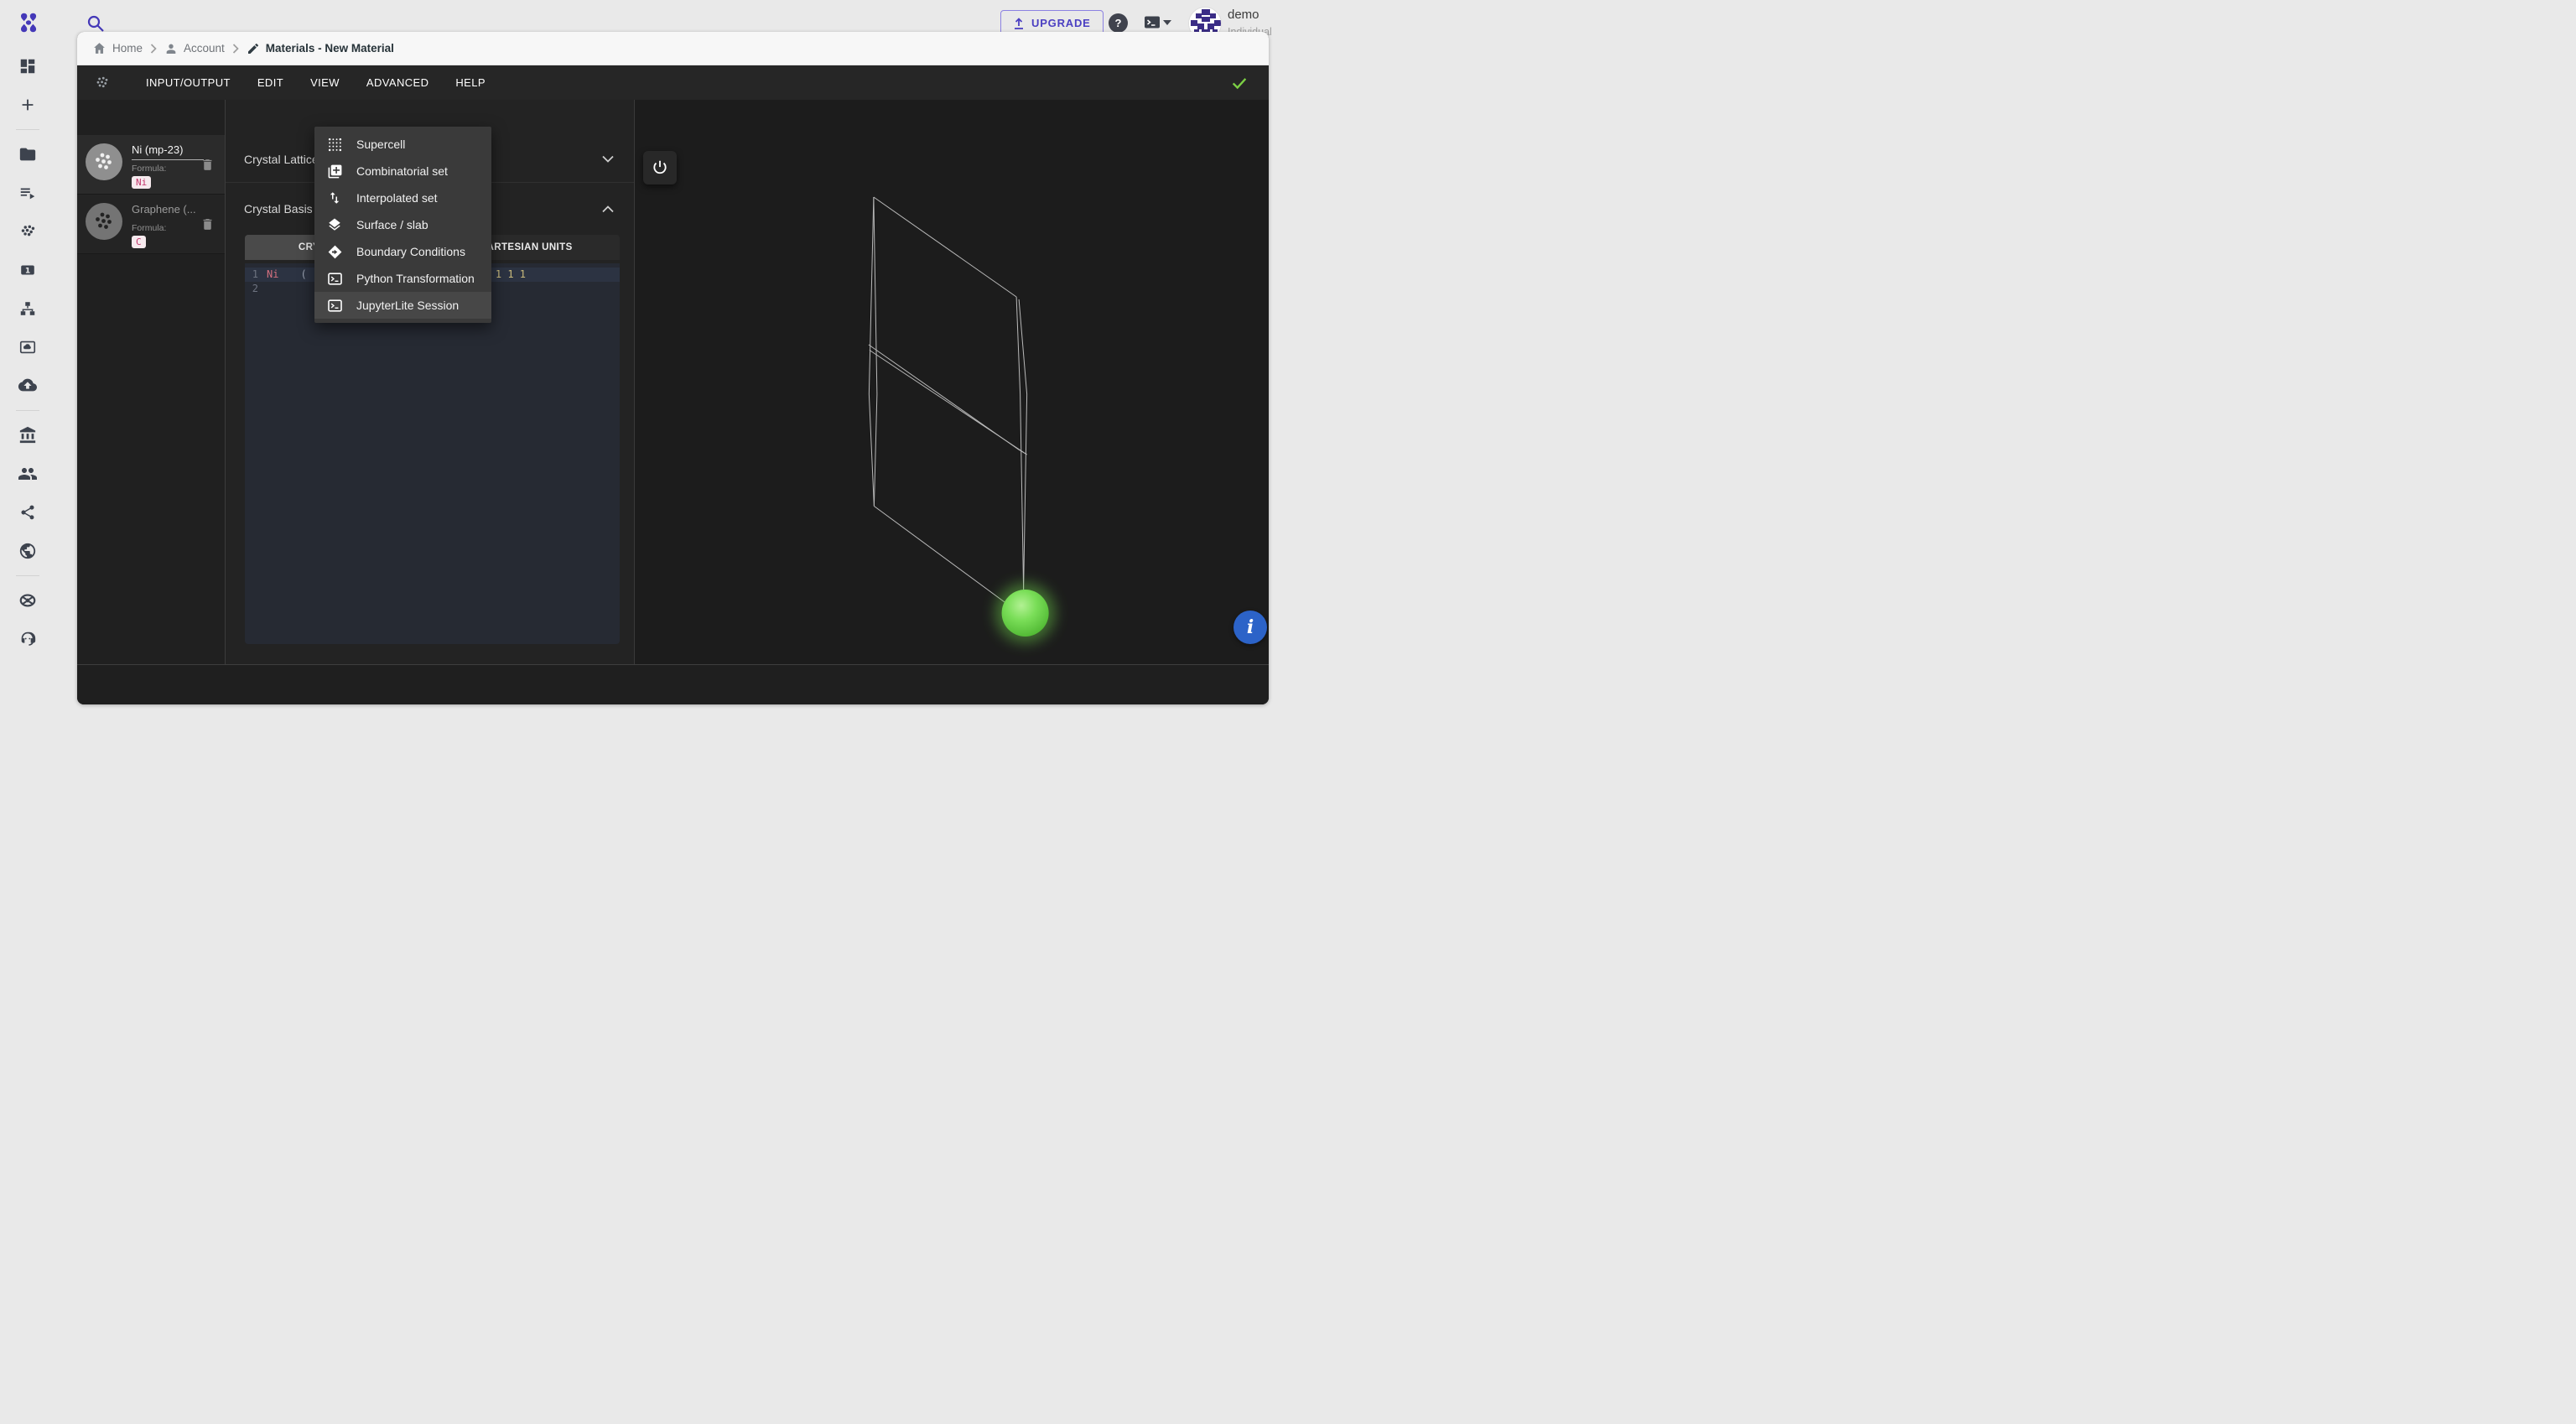 The height and width of the screenshot is (1424, 2576). What do you see at coordinates (471, 82) in the screenshot?
I see `menu-help: HELP` at bounding box center [471, 82].